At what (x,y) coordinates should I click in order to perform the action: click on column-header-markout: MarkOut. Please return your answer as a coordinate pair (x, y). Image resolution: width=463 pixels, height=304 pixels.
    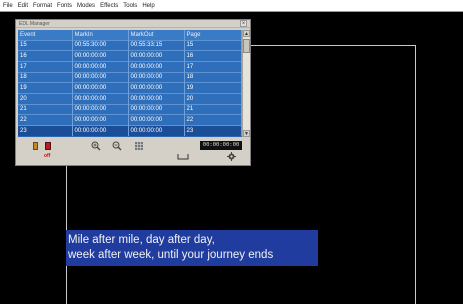
    Looking at the image, I should click on (156, 35).